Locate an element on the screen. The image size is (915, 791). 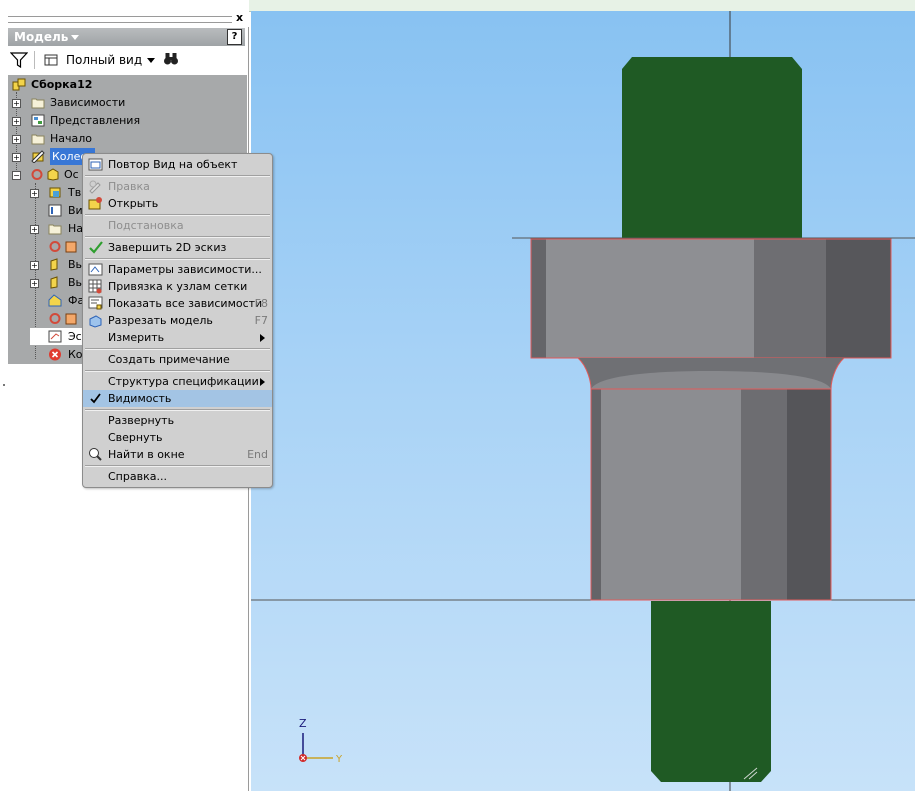
menu-item-expand: Развернуть is located at coordinates (177, 420).